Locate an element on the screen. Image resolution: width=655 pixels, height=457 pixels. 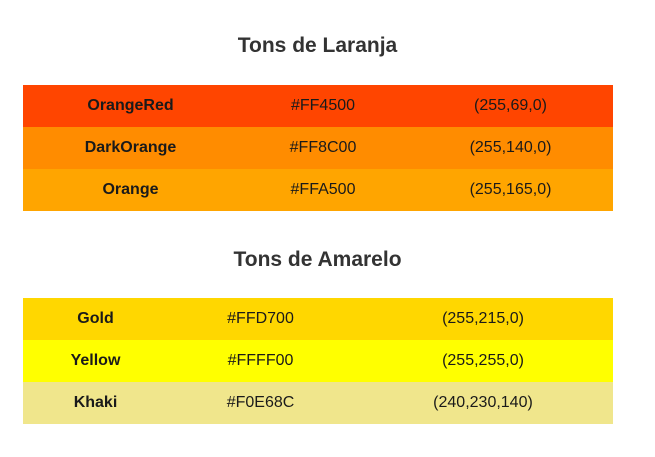
table-row: Orange #FFA500 (255,165,0) is located at coordinates (318, 190).